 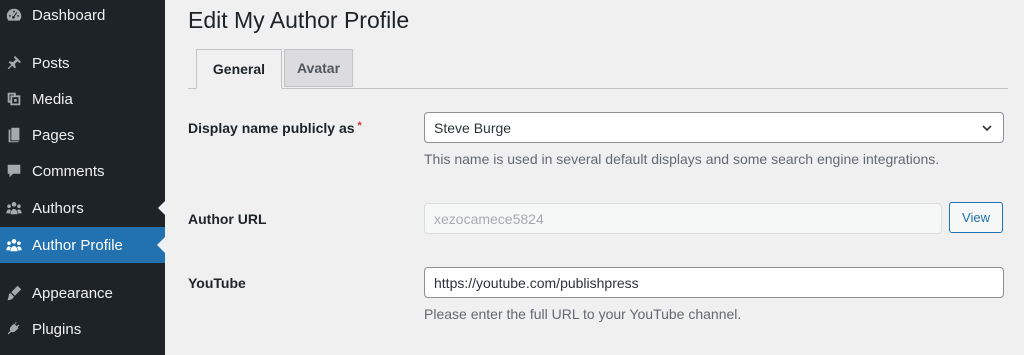 What do you see at coordinates (68, 171) in the screenshot?
I see `sidebar-item-label: Comments` at bounding box center [68, 171].